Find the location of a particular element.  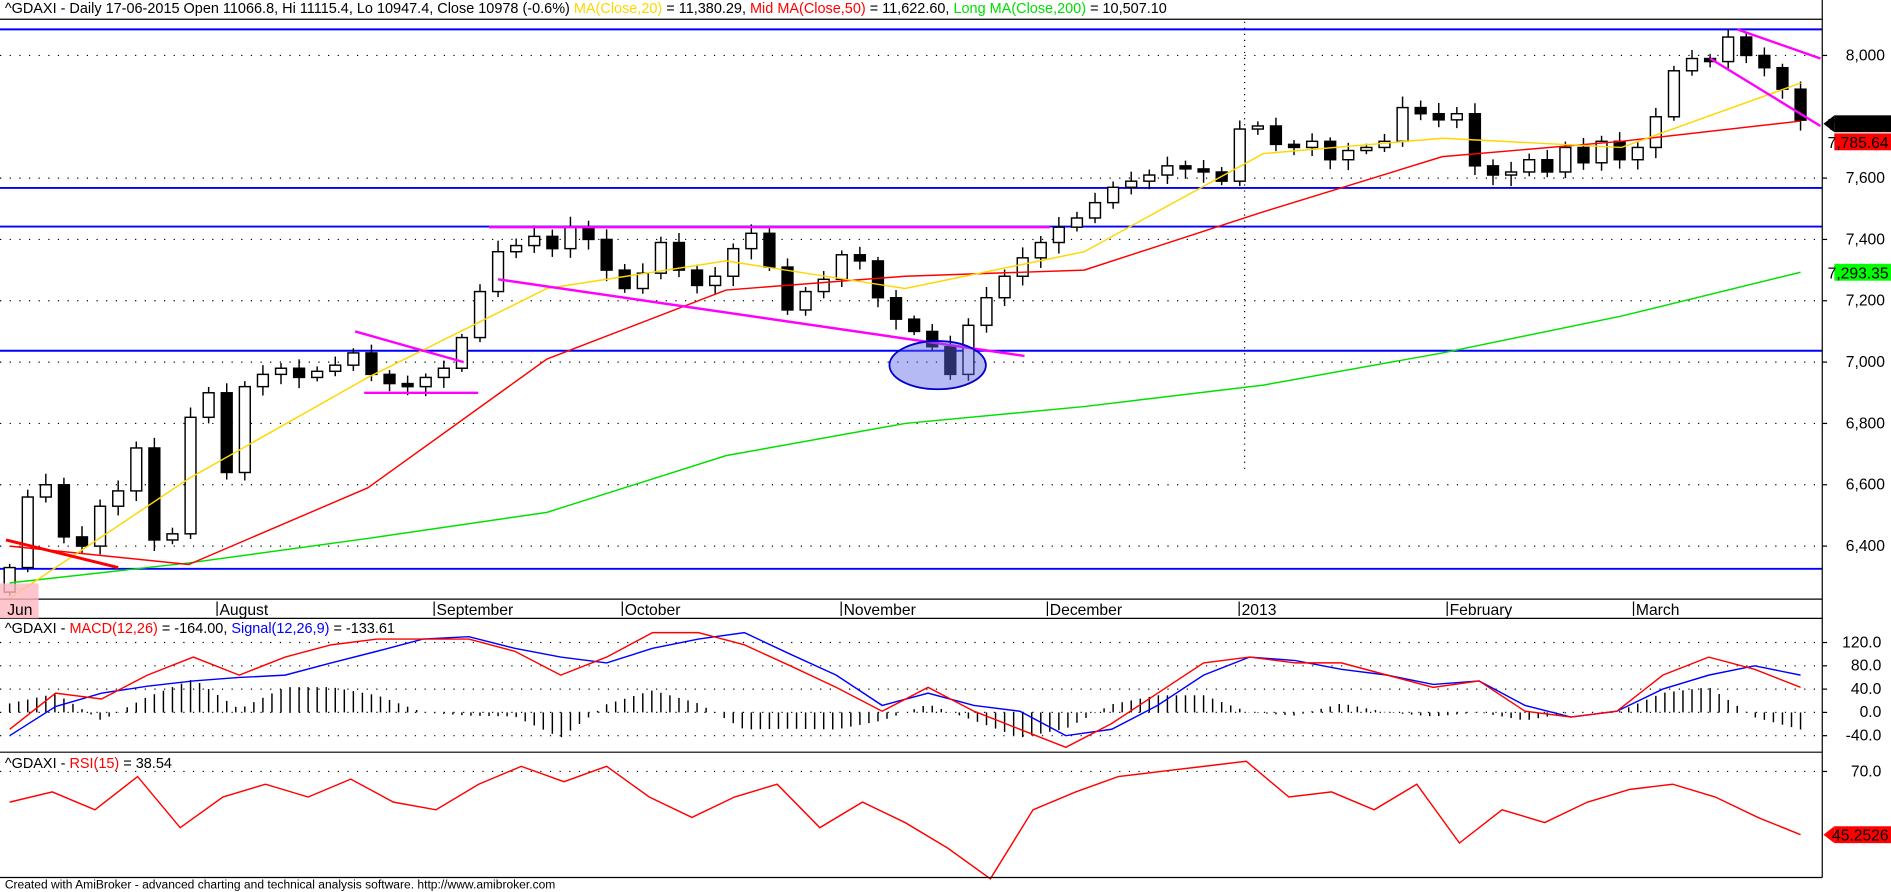

last-rsi-label-text: 45.2526 is located at coordinates (1860, 836).